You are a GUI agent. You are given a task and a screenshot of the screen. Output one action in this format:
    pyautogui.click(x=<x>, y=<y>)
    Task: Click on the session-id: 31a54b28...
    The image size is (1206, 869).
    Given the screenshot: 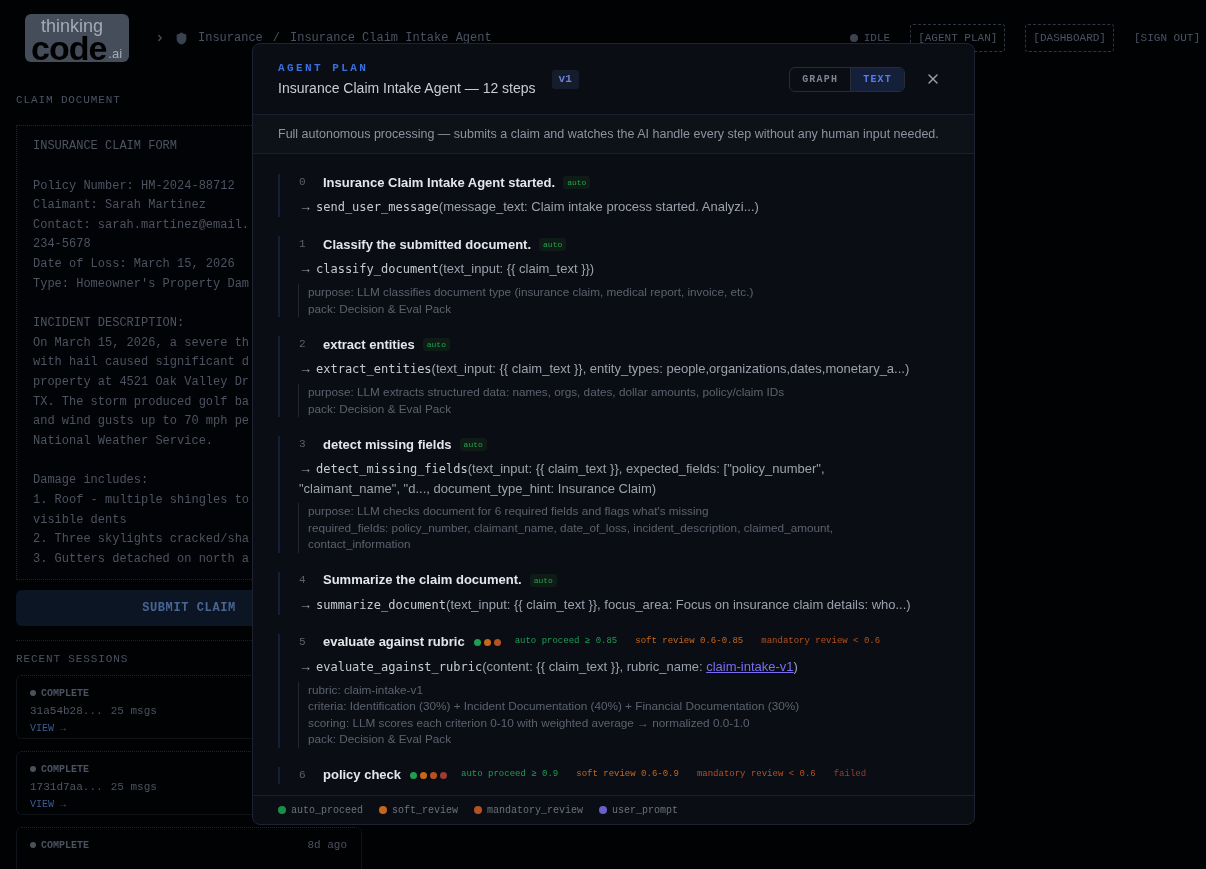 What is the action you would take?
    pyautogui.click(x=66, y=711)
    